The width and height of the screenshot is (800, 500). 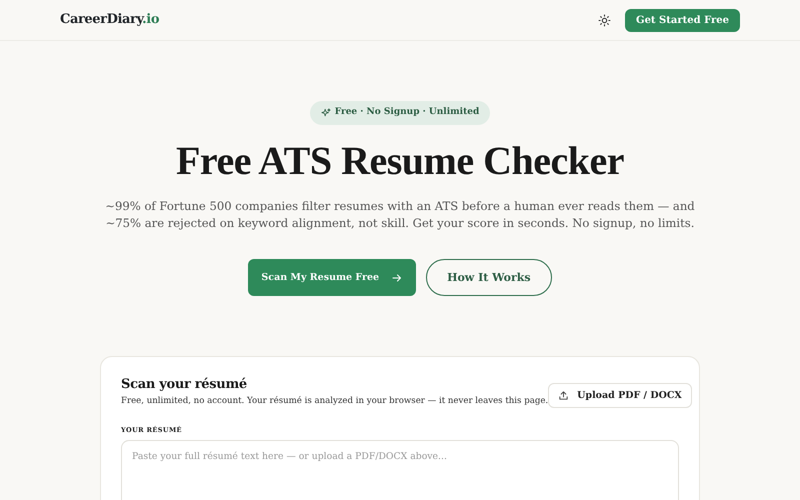 I want to click on hero-description: ~99% of Fortune 500 companies filter resumes with an ATS before a human ever reads them — and ~75% are rejected on keyword alignment, not skill. Get your score in seconds. No signup, no limits., so click(x=400, y=215).